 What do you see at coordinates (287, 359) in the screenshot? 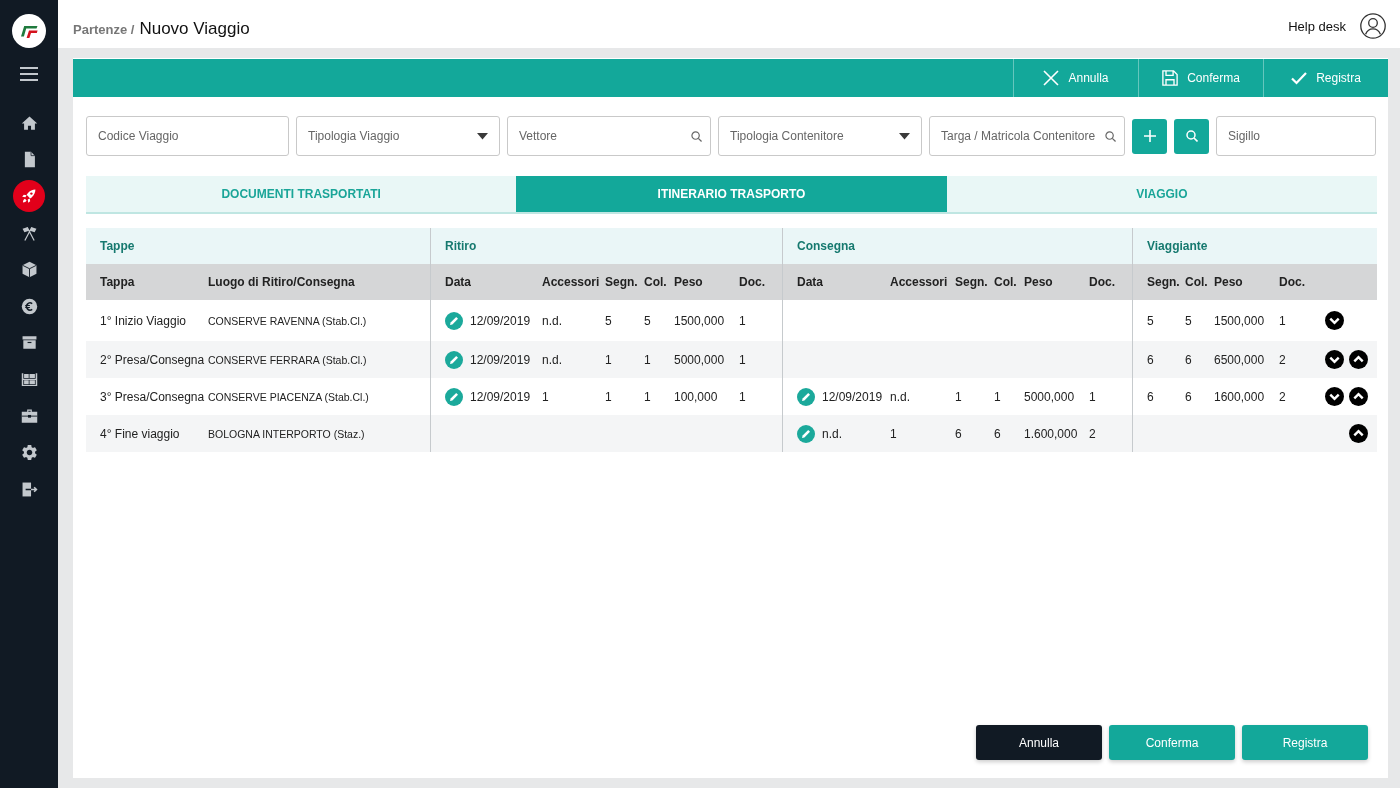
I see `table-cell: CONSERVE FERRARA (Stab.Cl.)` at bounding box center [287, 359].